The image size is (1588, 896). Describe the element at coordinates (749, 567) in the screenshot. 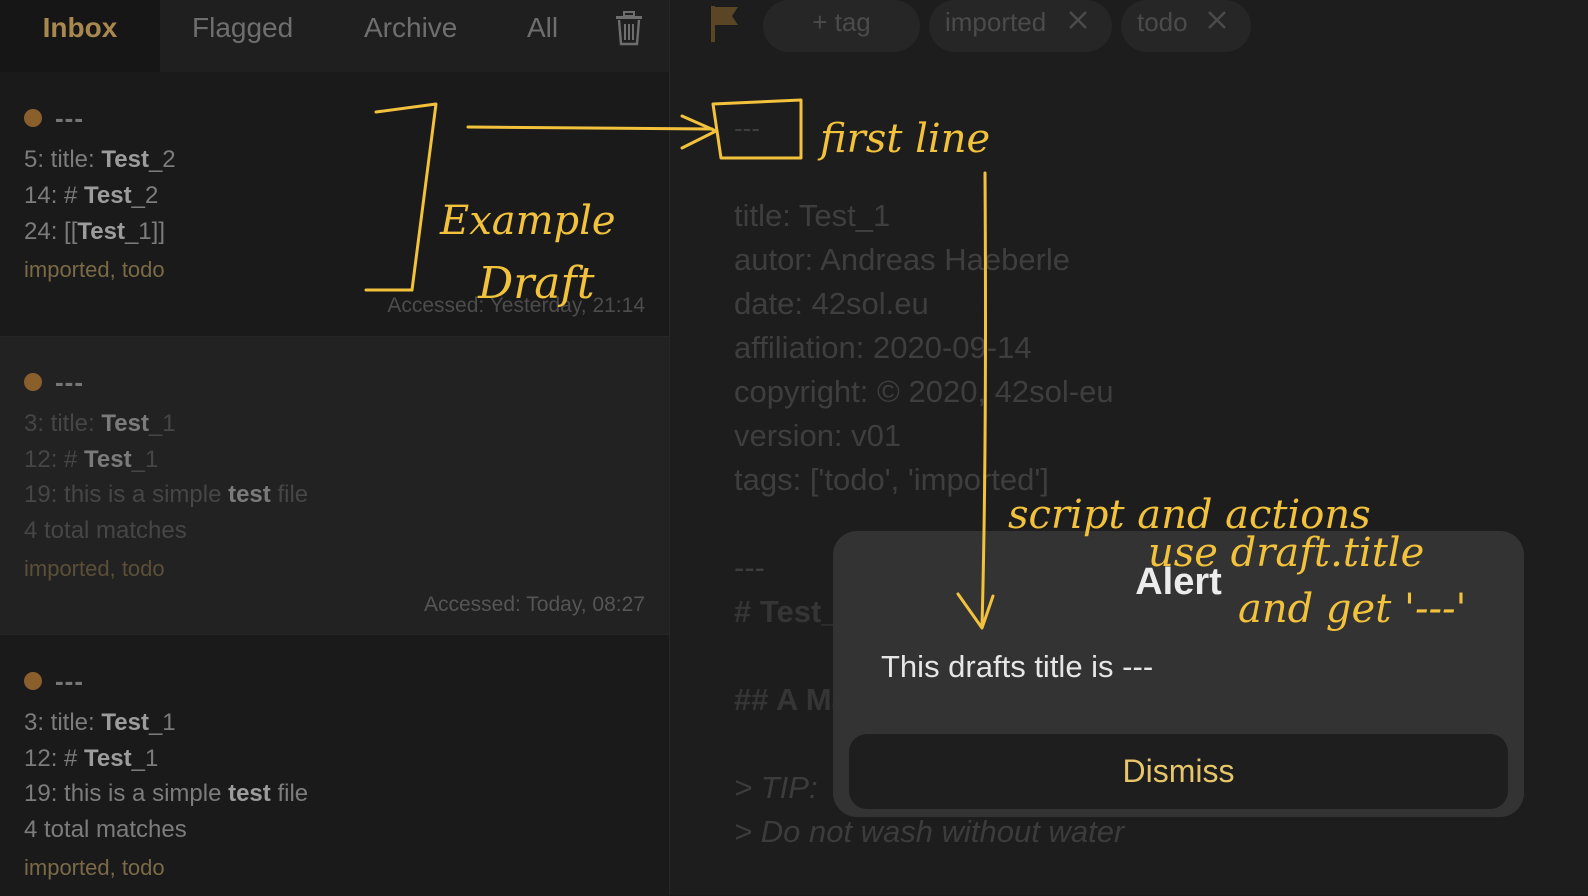

I see `editor-line: ---` at that location.